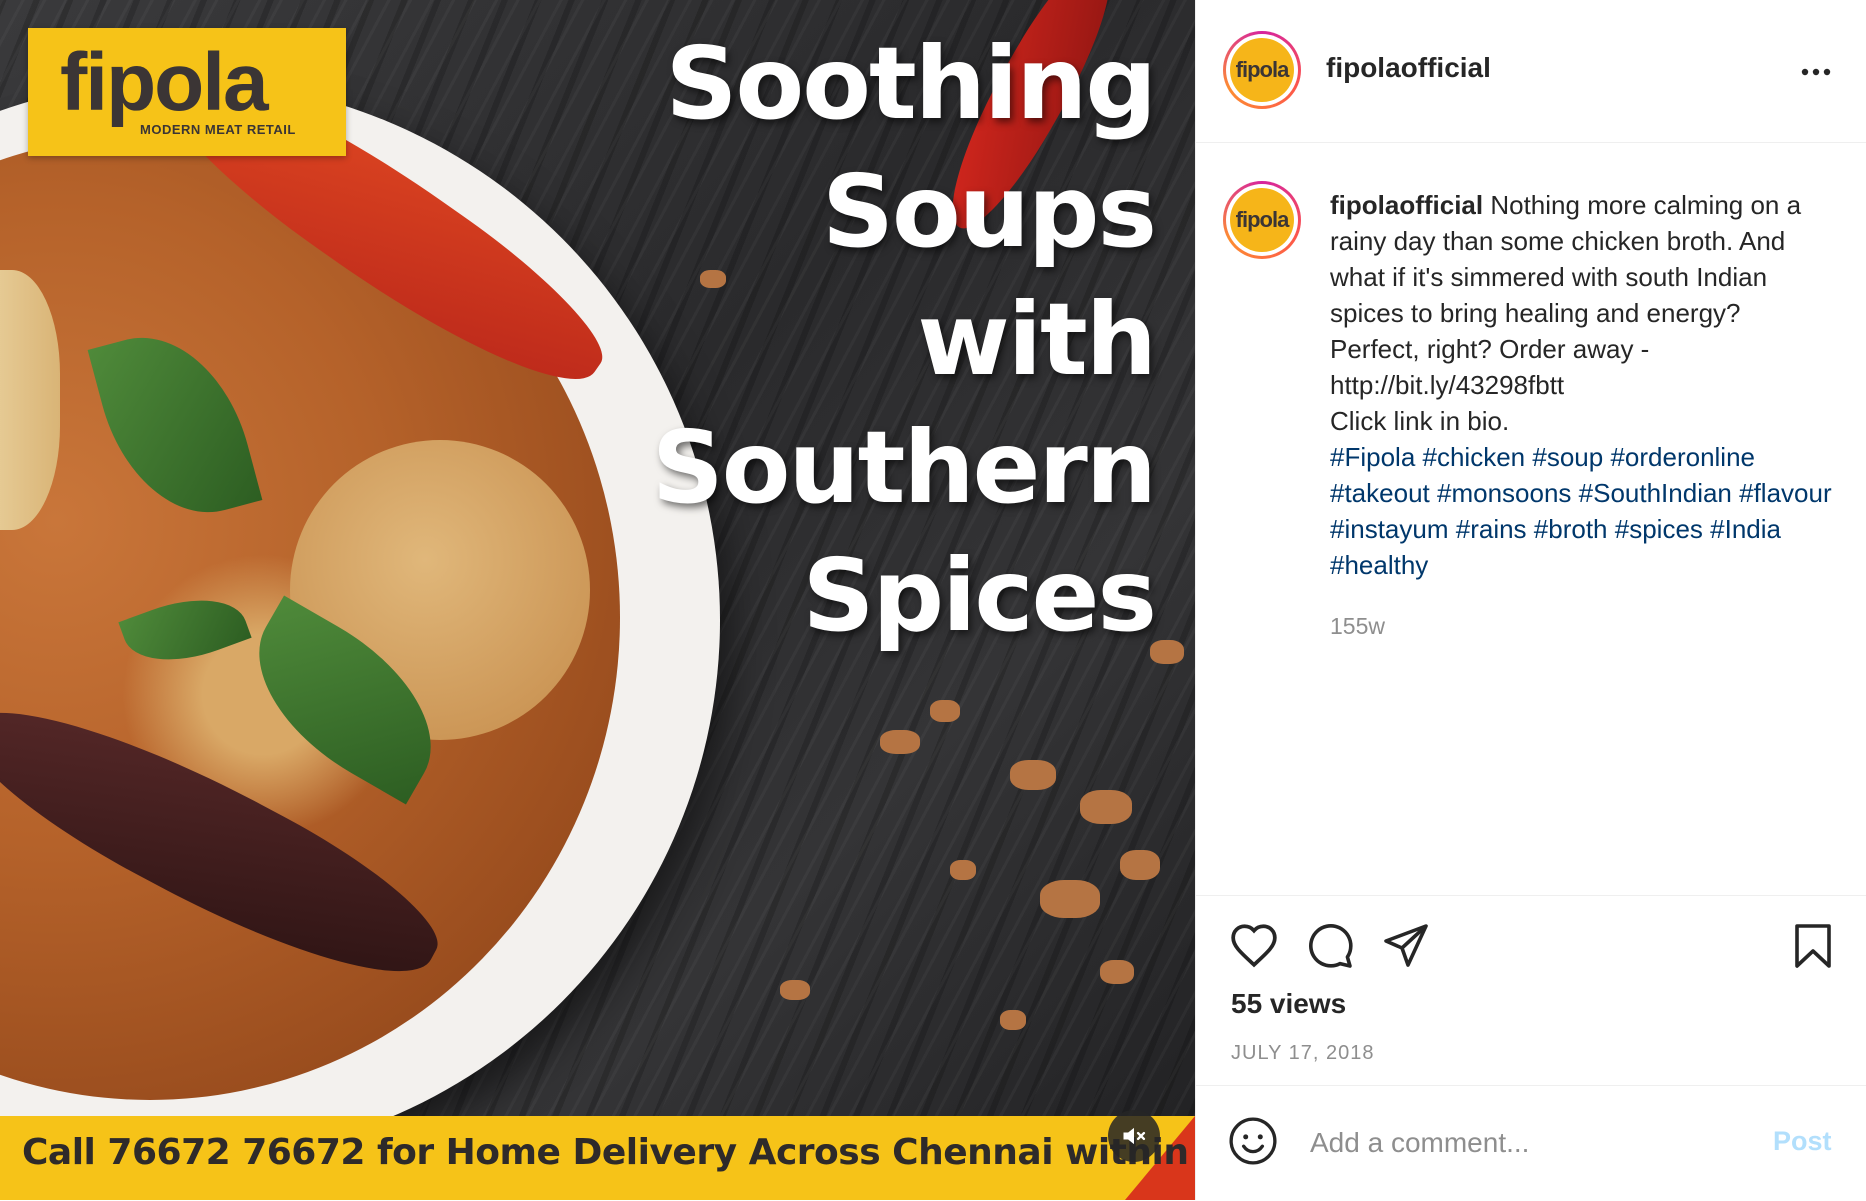  Describe the element at coordinates (1420, 421) in the screenshot. I see `caption-line2: Click link in bio.` at that location.